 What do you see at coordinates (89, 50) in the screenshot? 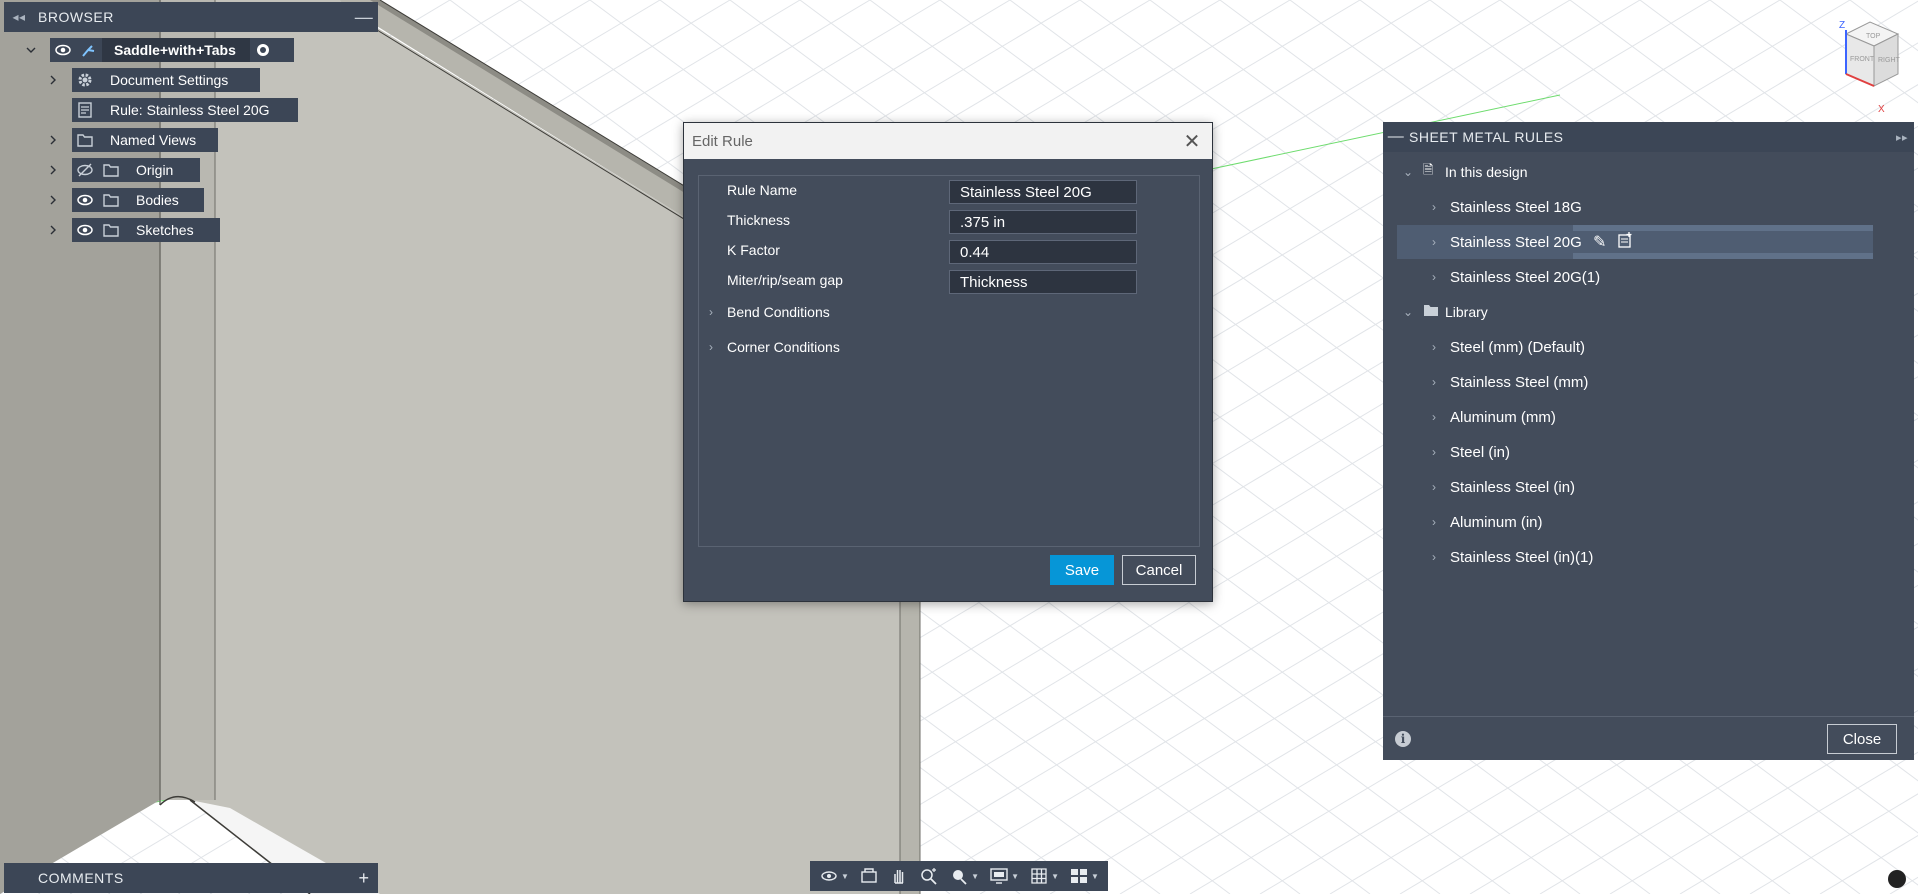
I see `component-icon` at bounding box center [89, 50].